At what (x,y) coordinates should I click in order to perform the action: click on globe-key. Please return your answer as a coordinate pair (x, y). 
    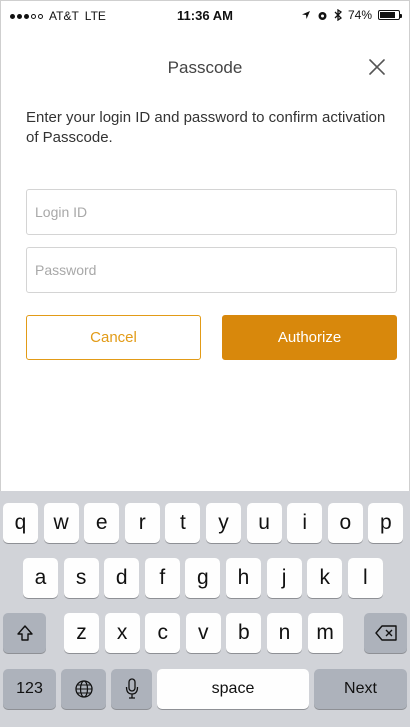
    Looking at the image, I should click on (83, 689).